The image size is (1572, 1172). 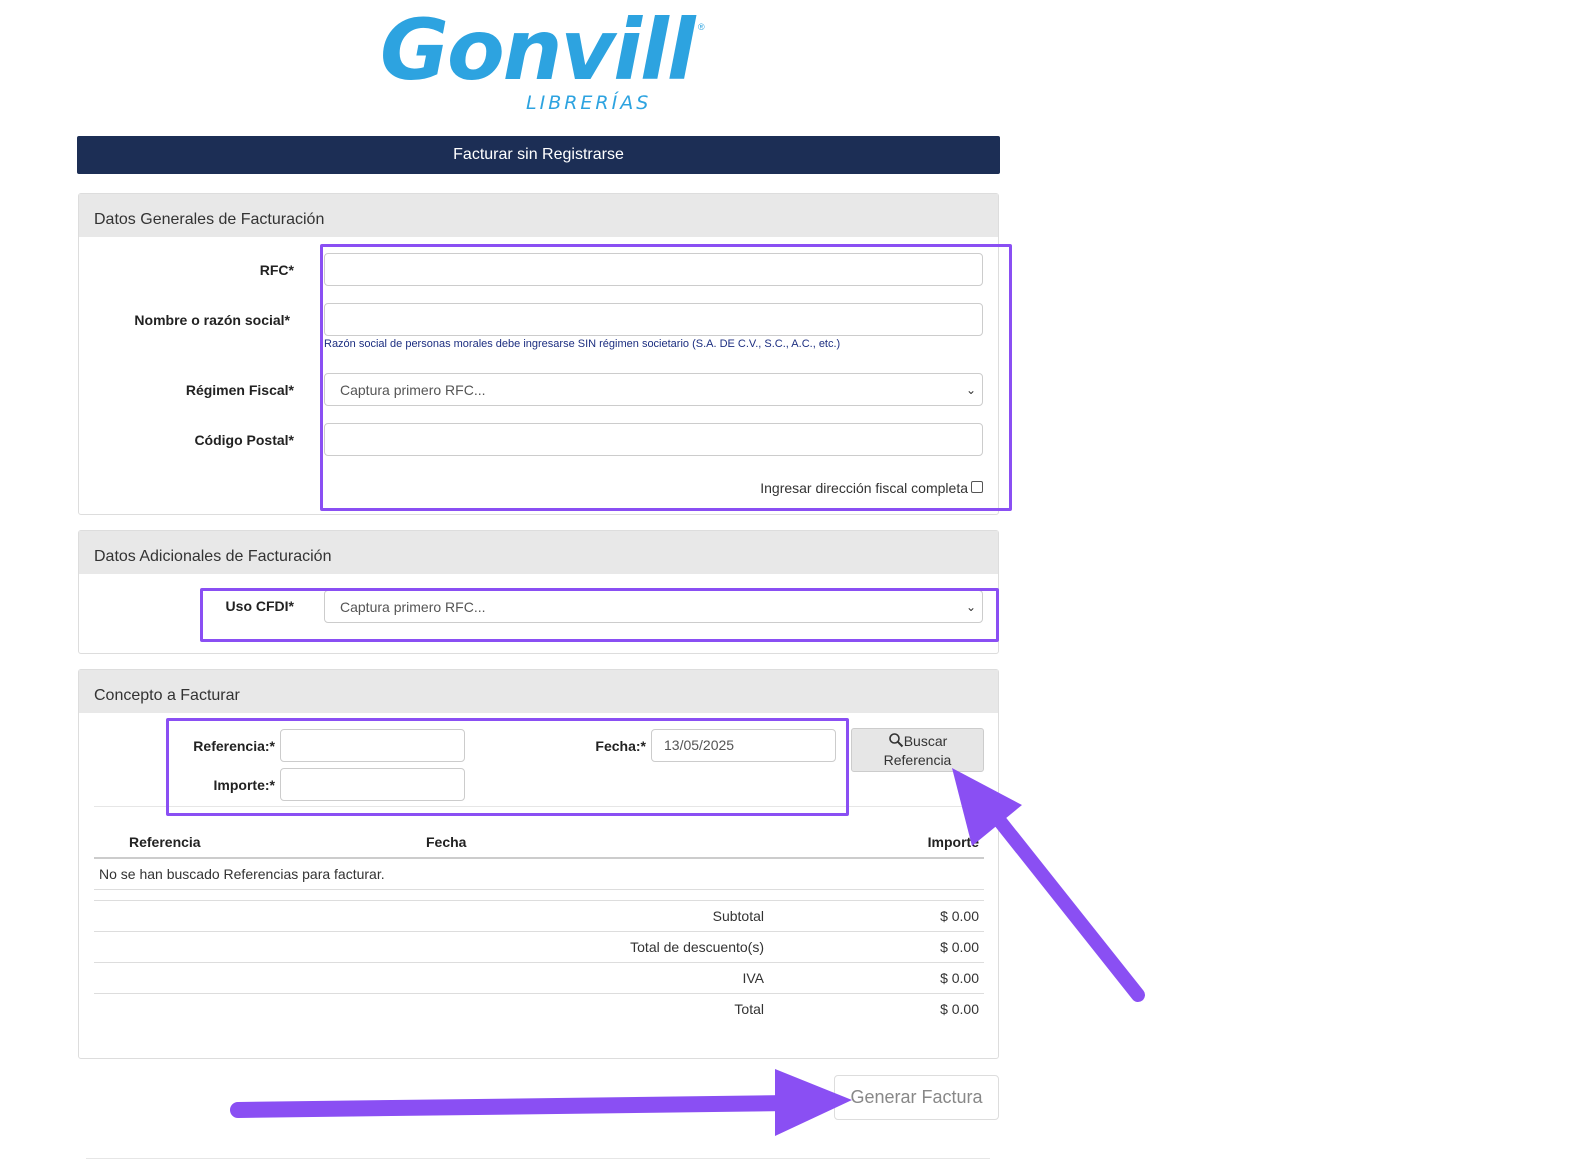 I want to click on arrow-shaft-generar, so click(x=514, y=1106).